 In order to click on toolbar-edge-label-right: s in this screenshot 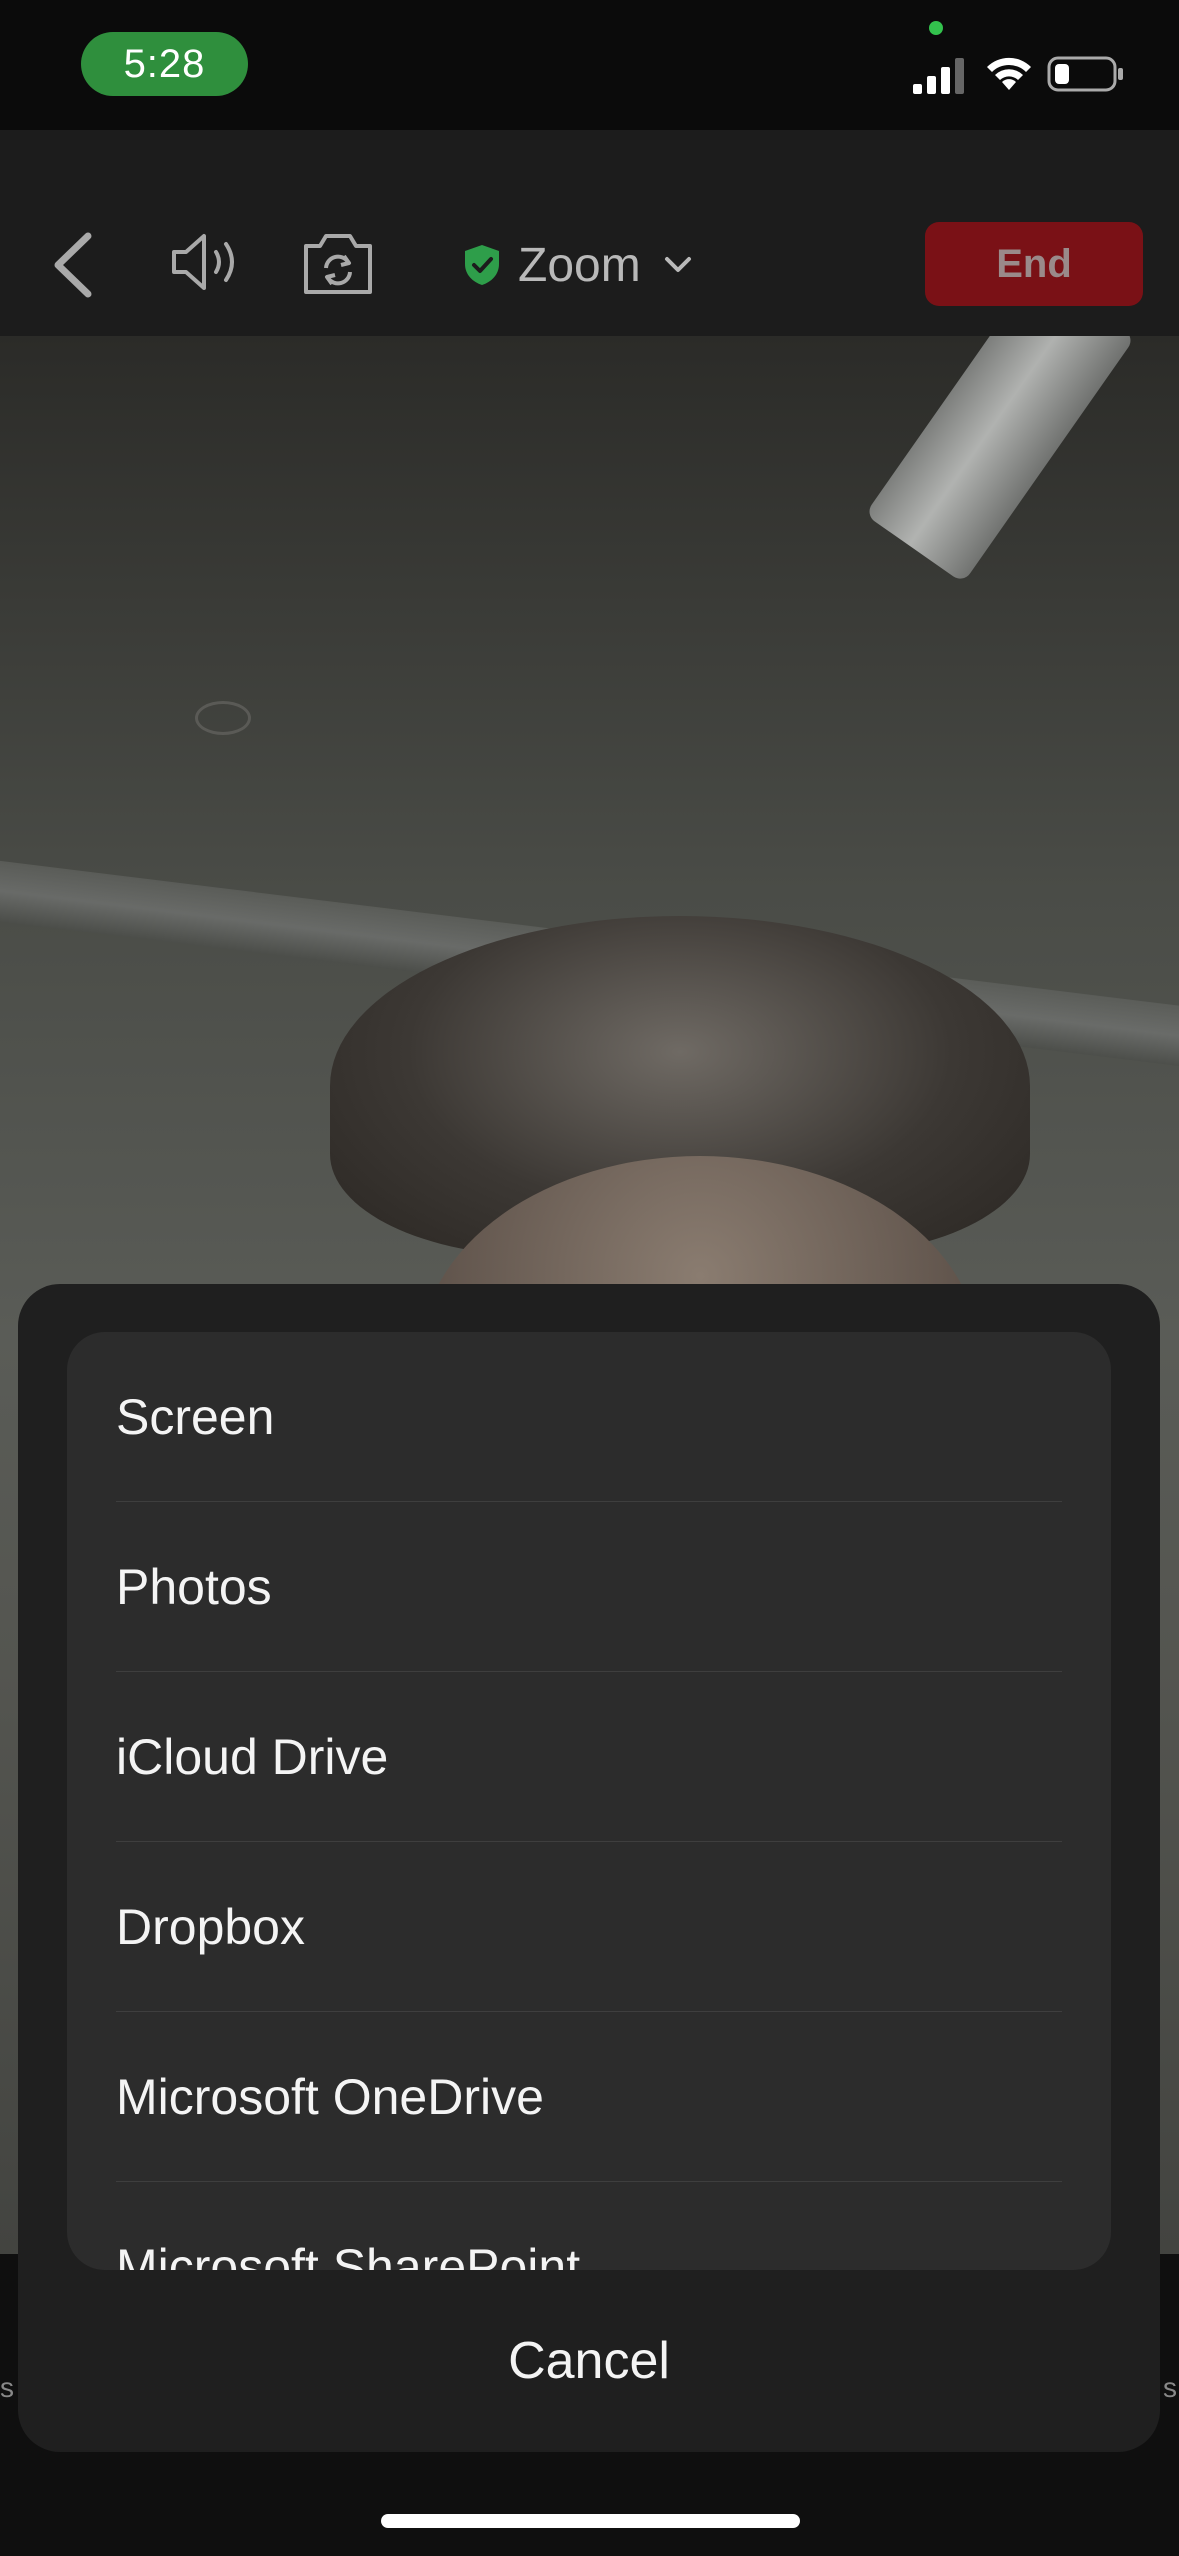, I will do `click(1170, 2387)`.